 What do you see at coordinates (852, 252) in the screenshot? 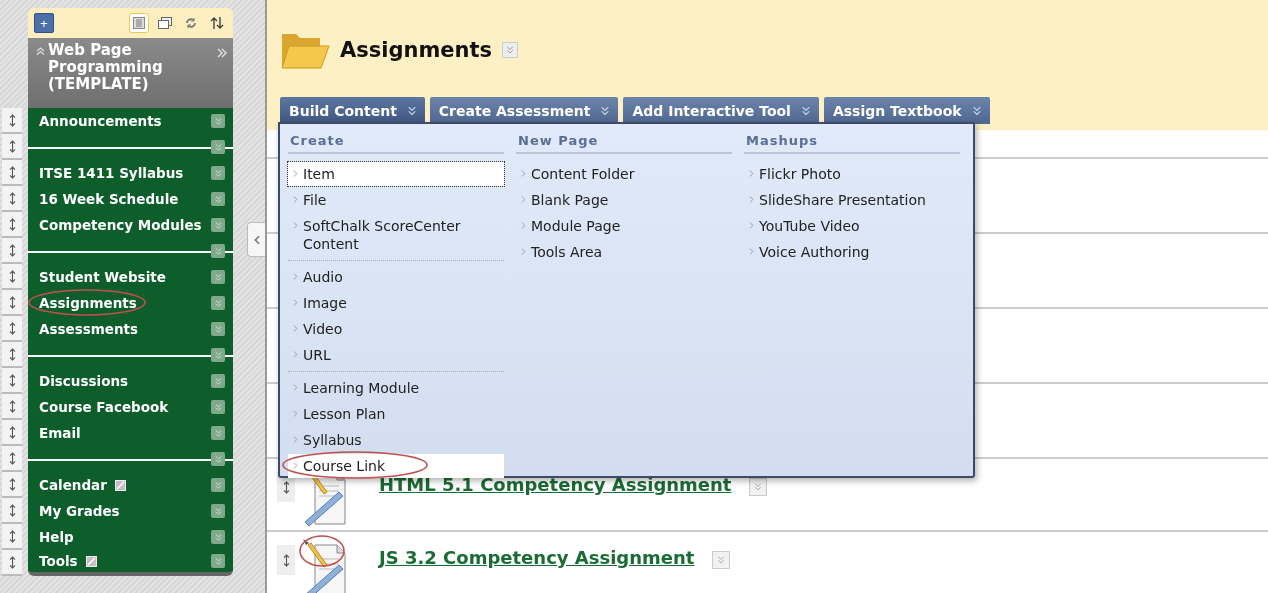
I see `menu-item: Voice Authoring` at bounding box center [852, 252].